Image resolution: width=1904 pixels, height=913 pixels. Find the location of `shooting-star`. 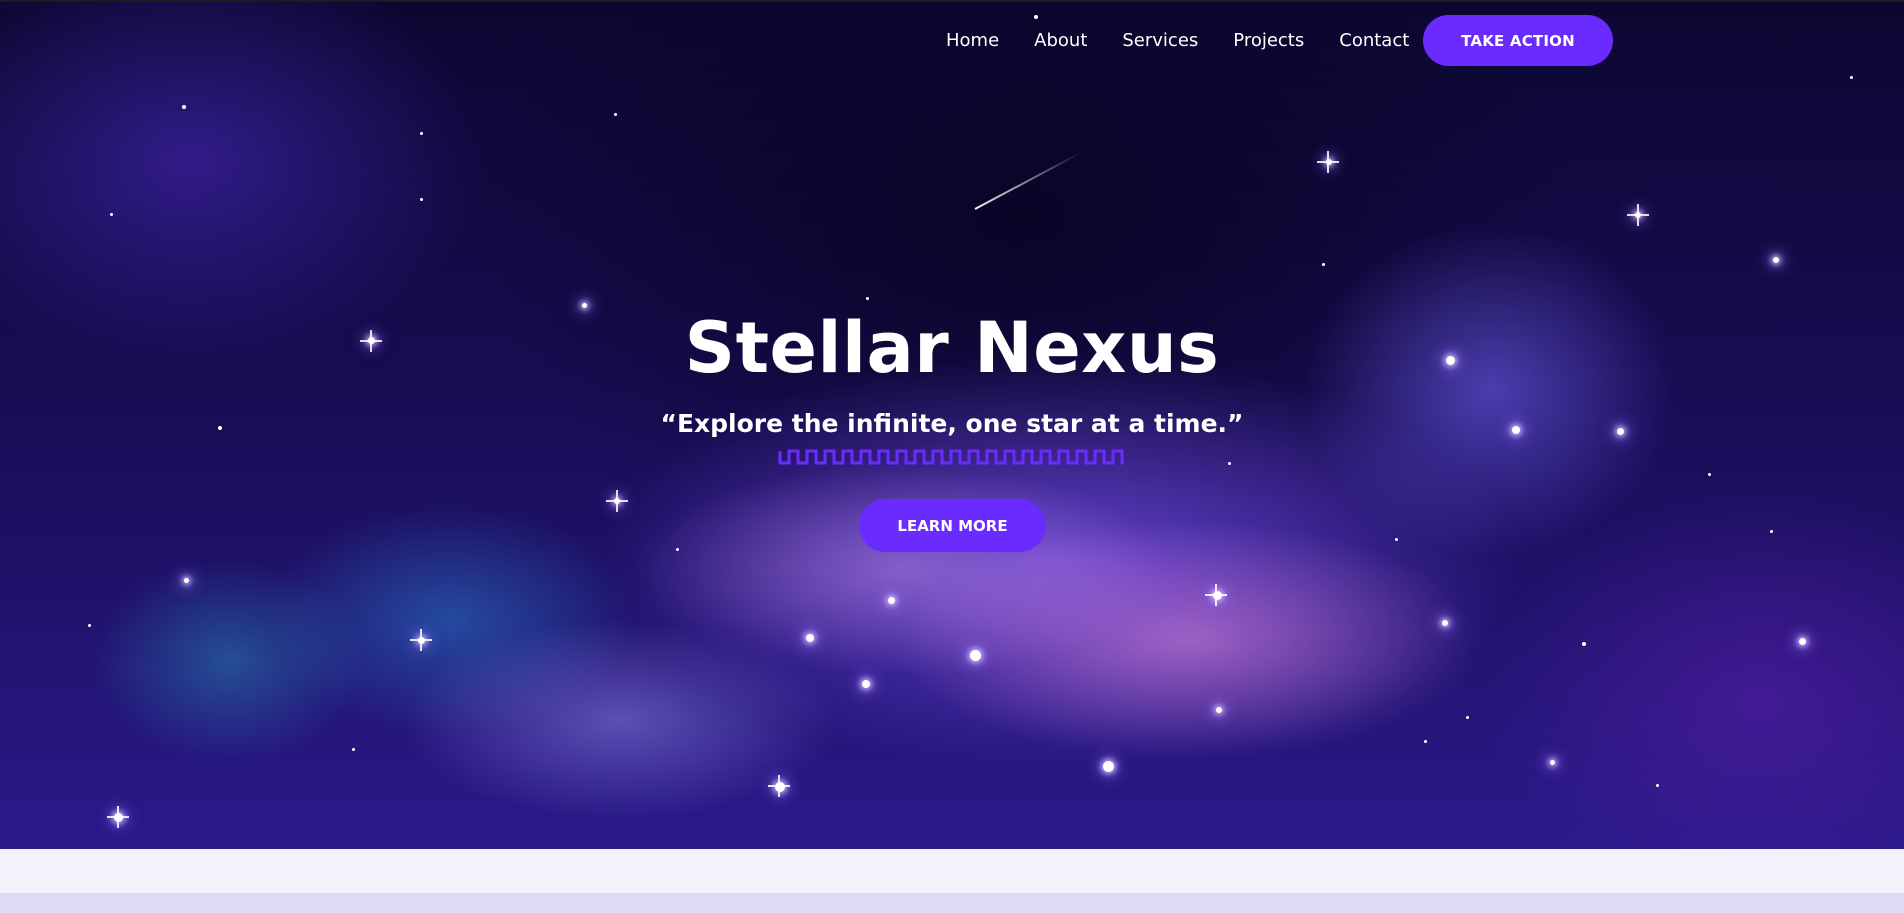

shooting-star is located at coordinates (1028, 180).